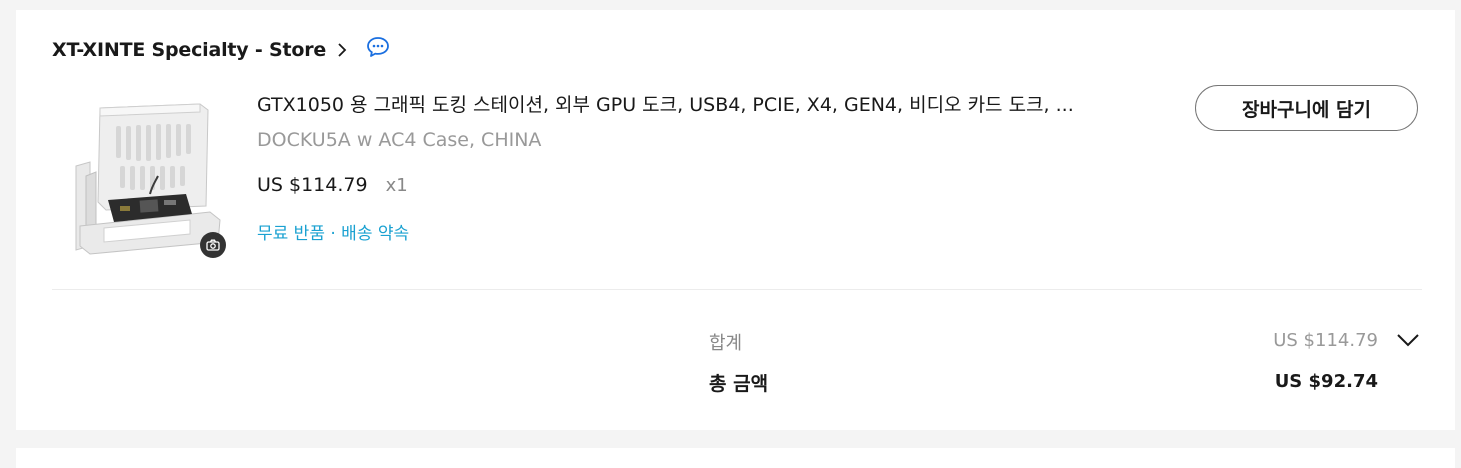  What do you see at coordinates (144, 177) in the screenshot?
I see `product-thumbnail` at bounding box center [144, 177].